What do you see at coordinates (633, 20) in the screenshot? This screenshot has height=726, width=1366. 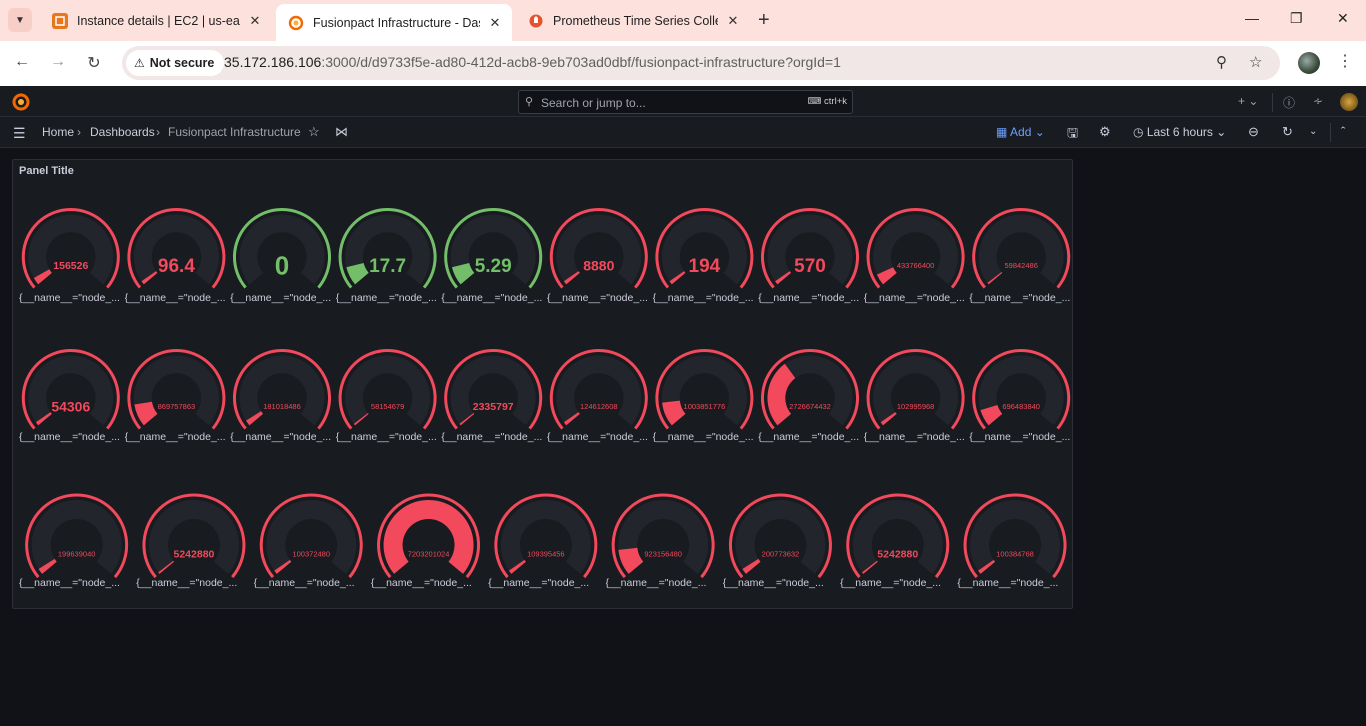 I see `tab-prometheus: Prometheus Time Series Collection ✕` at bounding box center [633, 20].